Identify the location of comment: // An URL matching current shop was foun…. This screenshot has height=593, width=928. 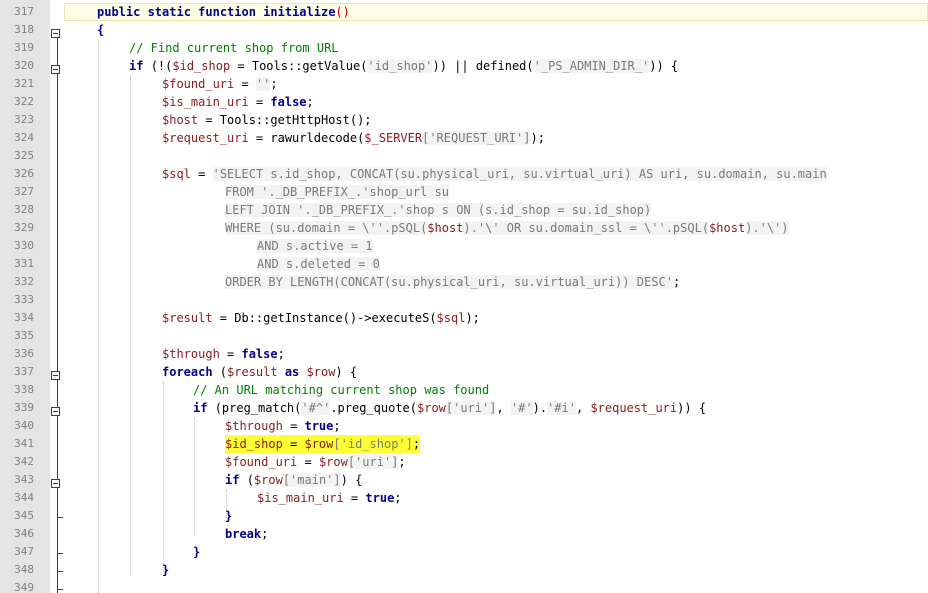
(341, 390).